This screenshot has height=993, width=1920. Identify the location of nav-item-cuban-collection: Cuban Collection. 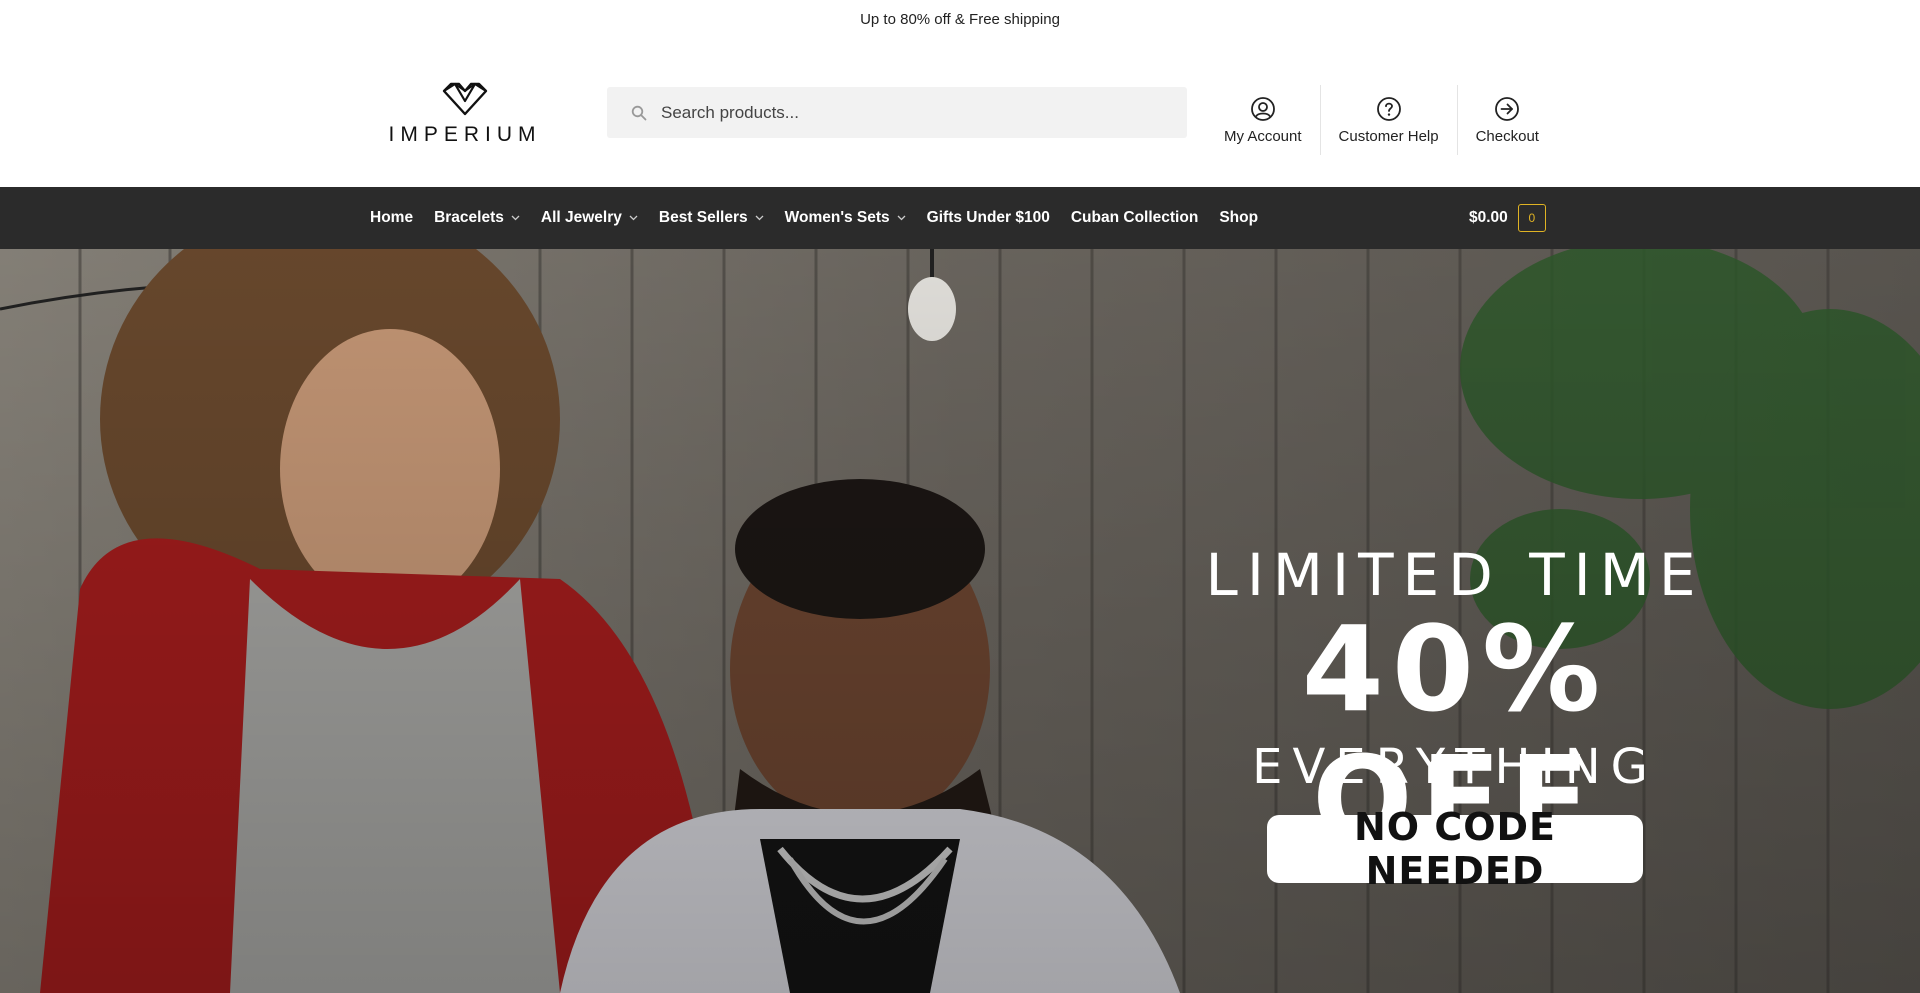
(1134, 218).